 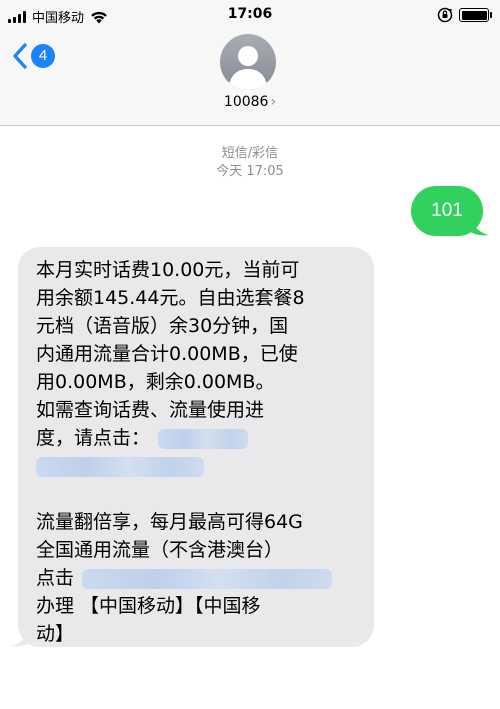 I want to click on message-line: 用0.00MB，剩余0.00MB。, so click(x=155, y=382).